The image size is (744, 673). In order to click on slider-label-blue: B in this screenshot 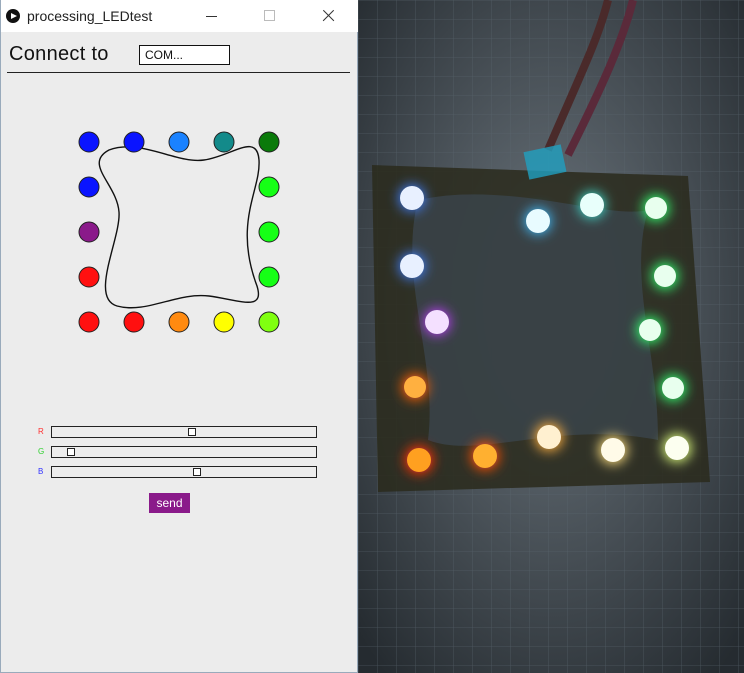, I will do `click(41, 471)`.